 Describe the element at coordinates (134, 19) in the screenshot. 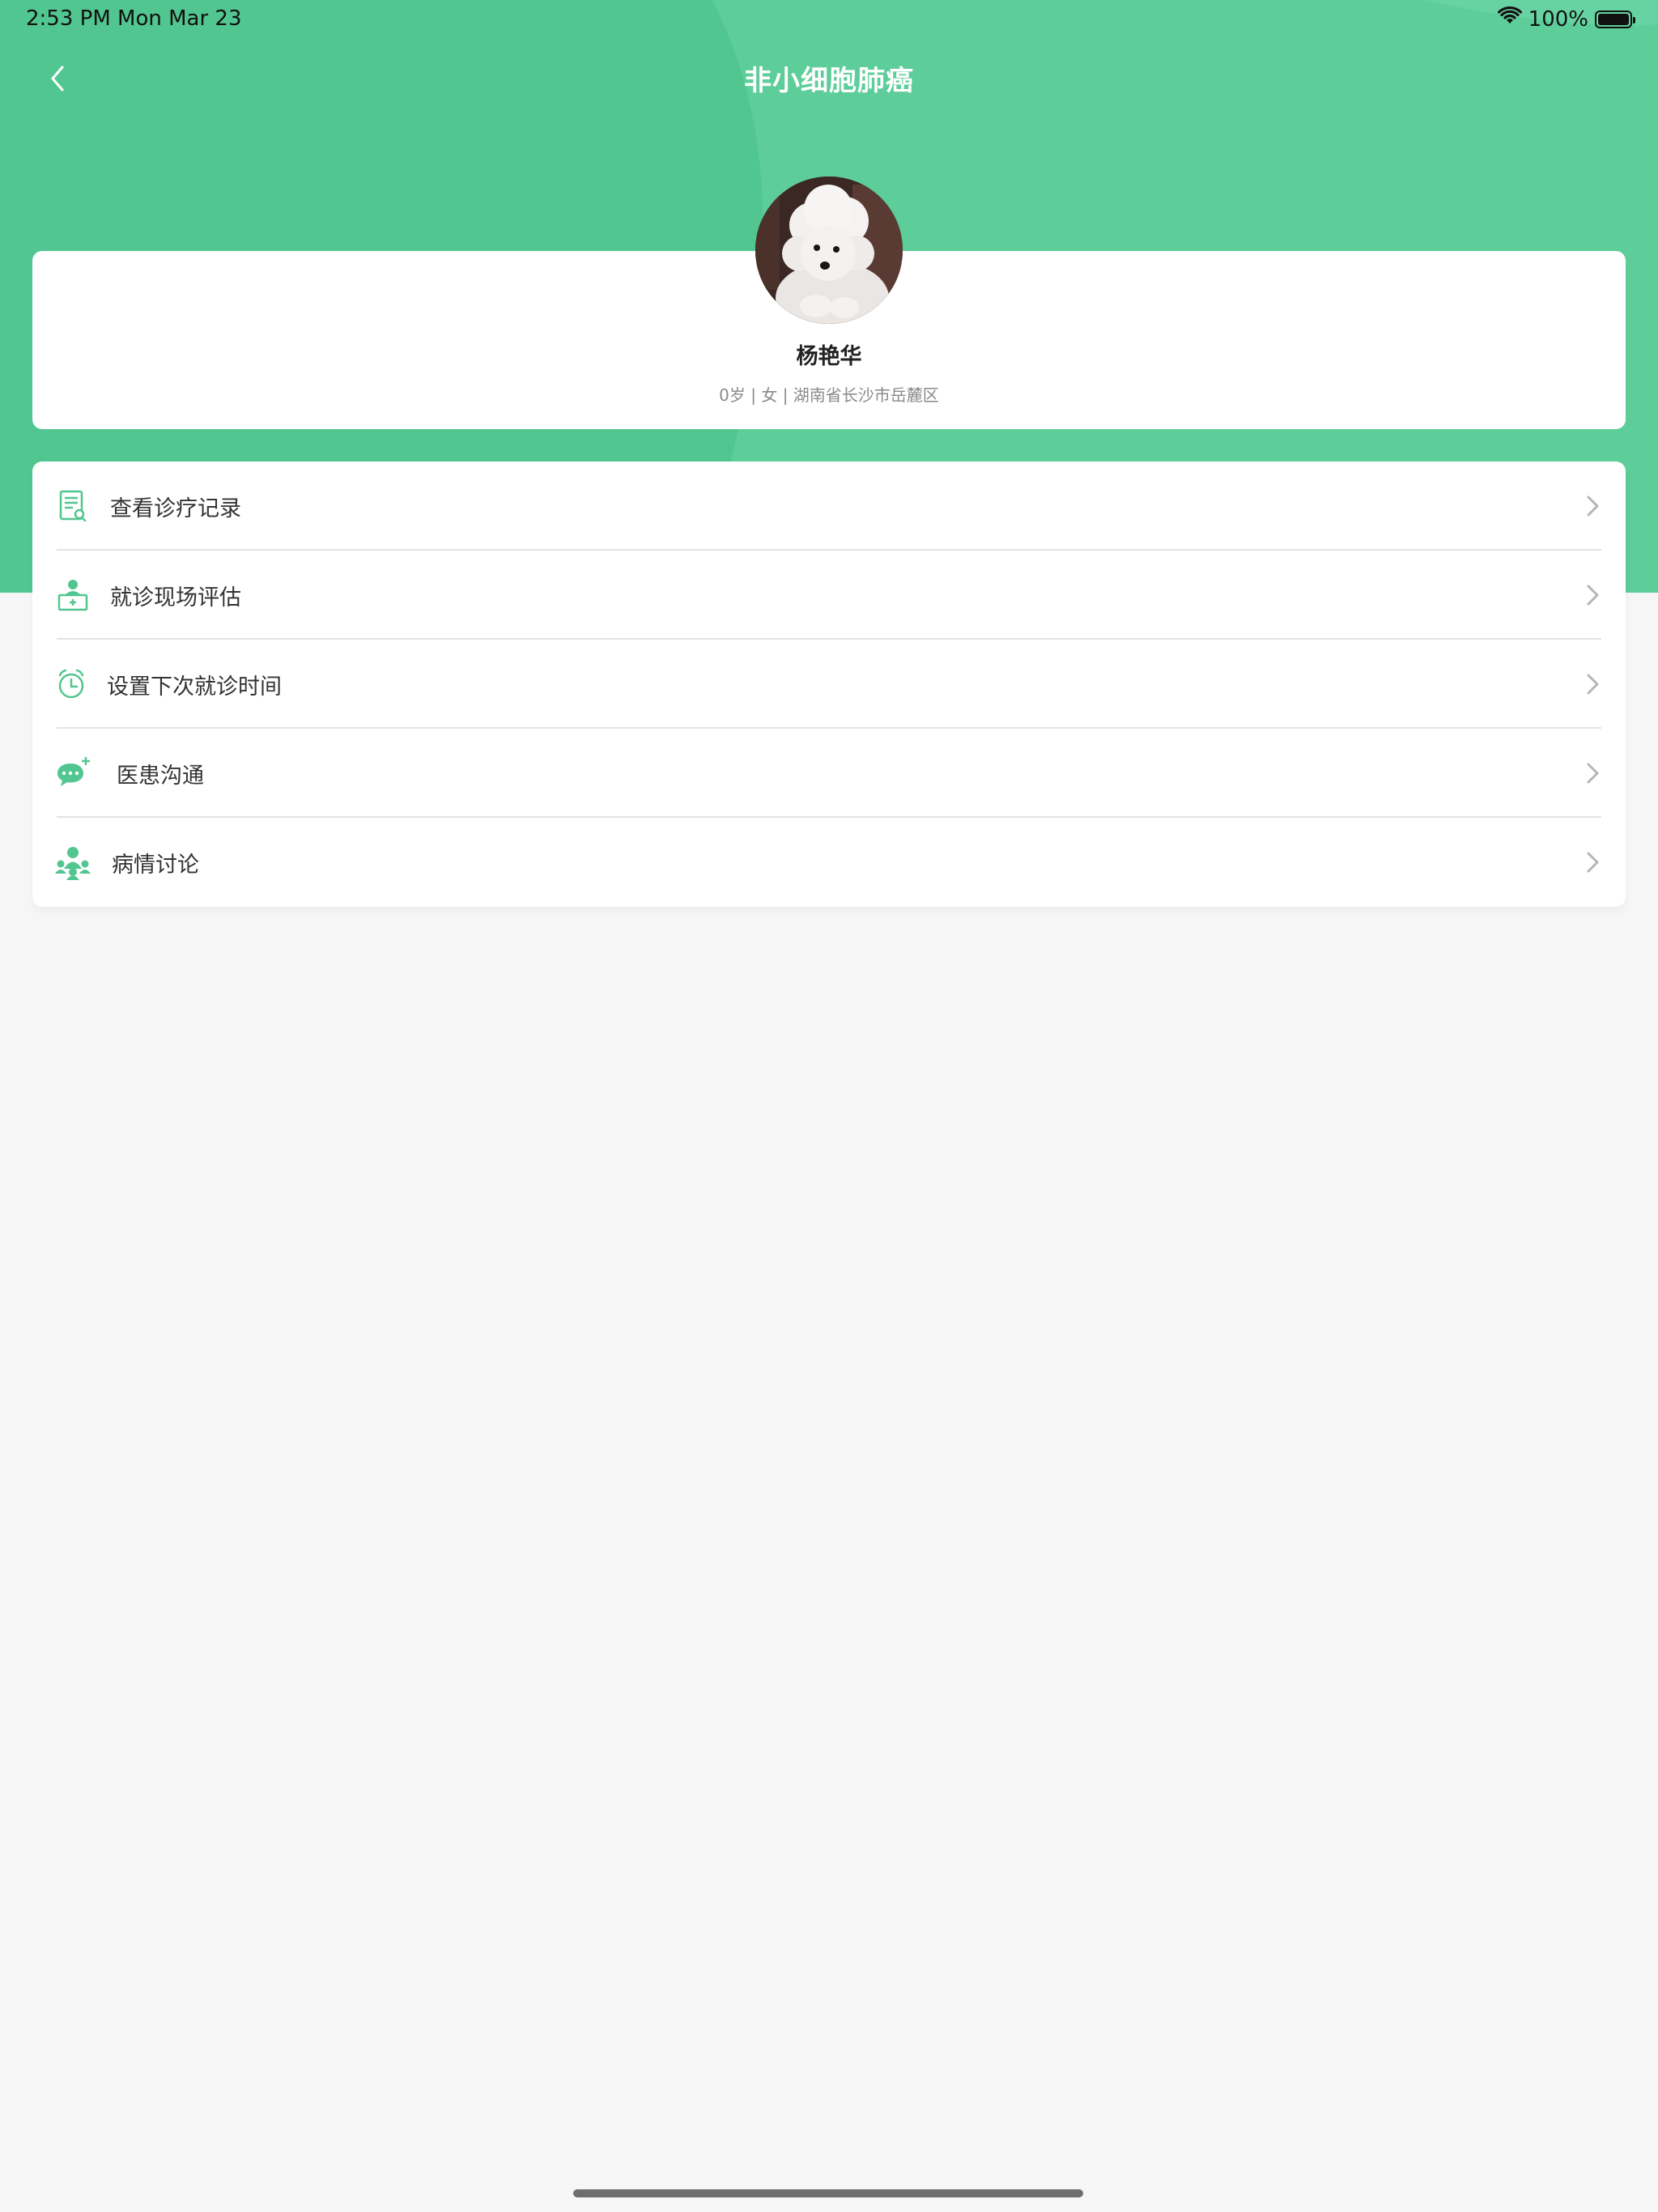

I see `status-time: 2:53 PM Mon Mar 23` at that location.